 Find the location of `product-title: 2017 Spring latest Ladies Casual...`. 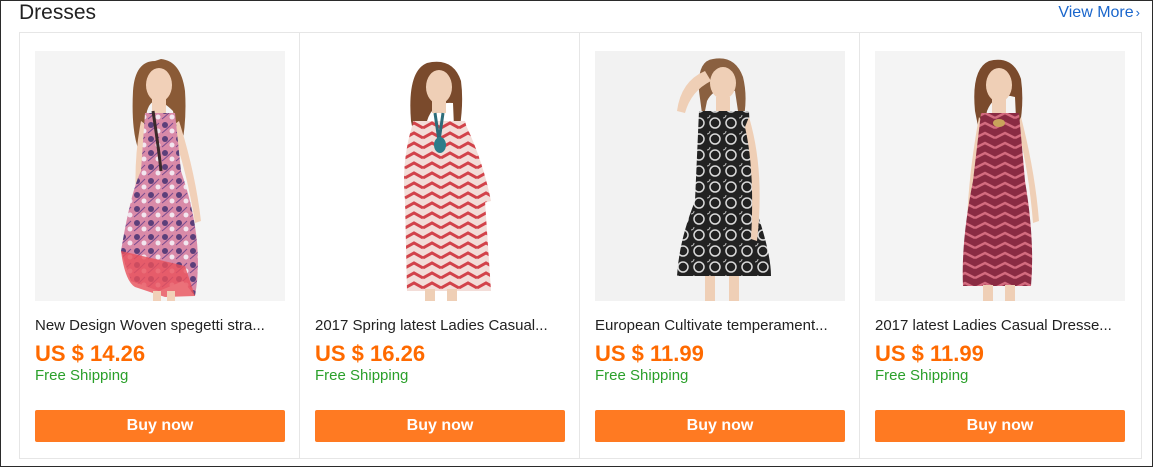

product-title: 2017 Spring latest Ladies Casual... is located at coordinates (441, 325).